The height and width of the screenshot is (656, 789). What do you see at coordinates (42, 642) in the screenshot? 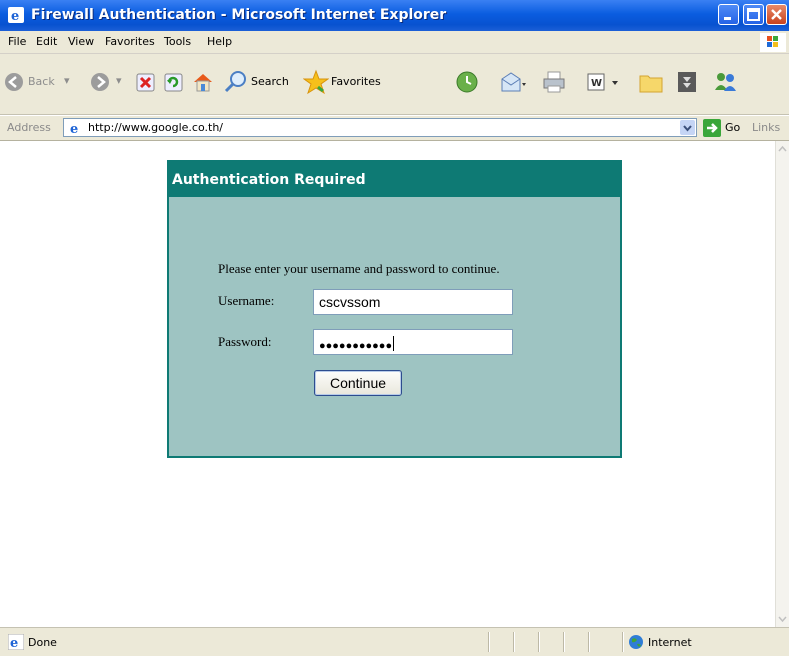
I see `status-text: Done` at bounding box center [42, 642].